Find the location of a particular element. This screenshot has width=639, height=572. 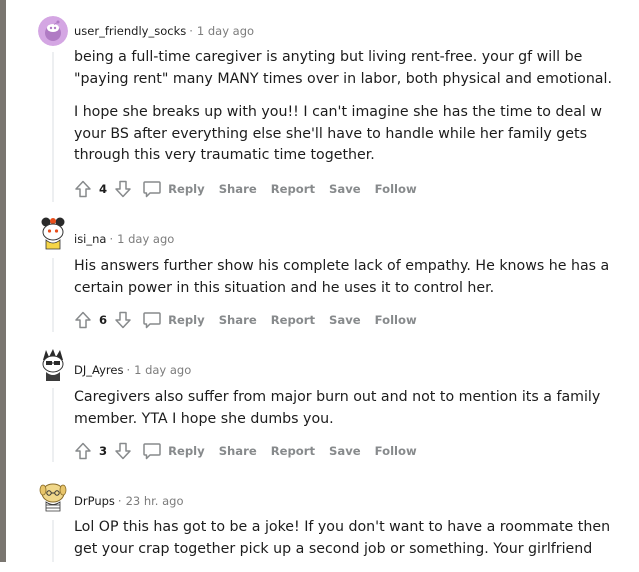

comment-meta: DJ_Ayres · 1 day ago is located at coordinates (132, 370).